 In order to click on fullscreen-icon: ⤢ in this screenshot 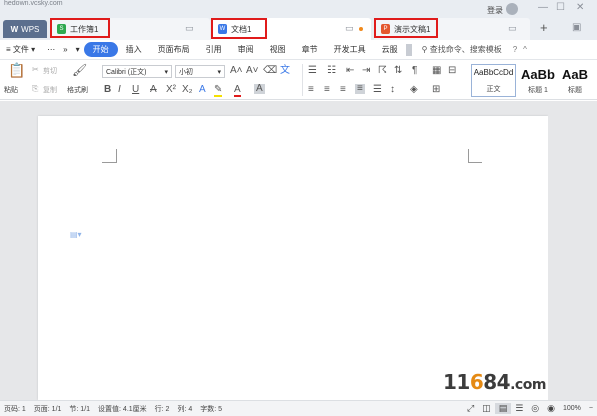, I will do `click(470, 408)`.